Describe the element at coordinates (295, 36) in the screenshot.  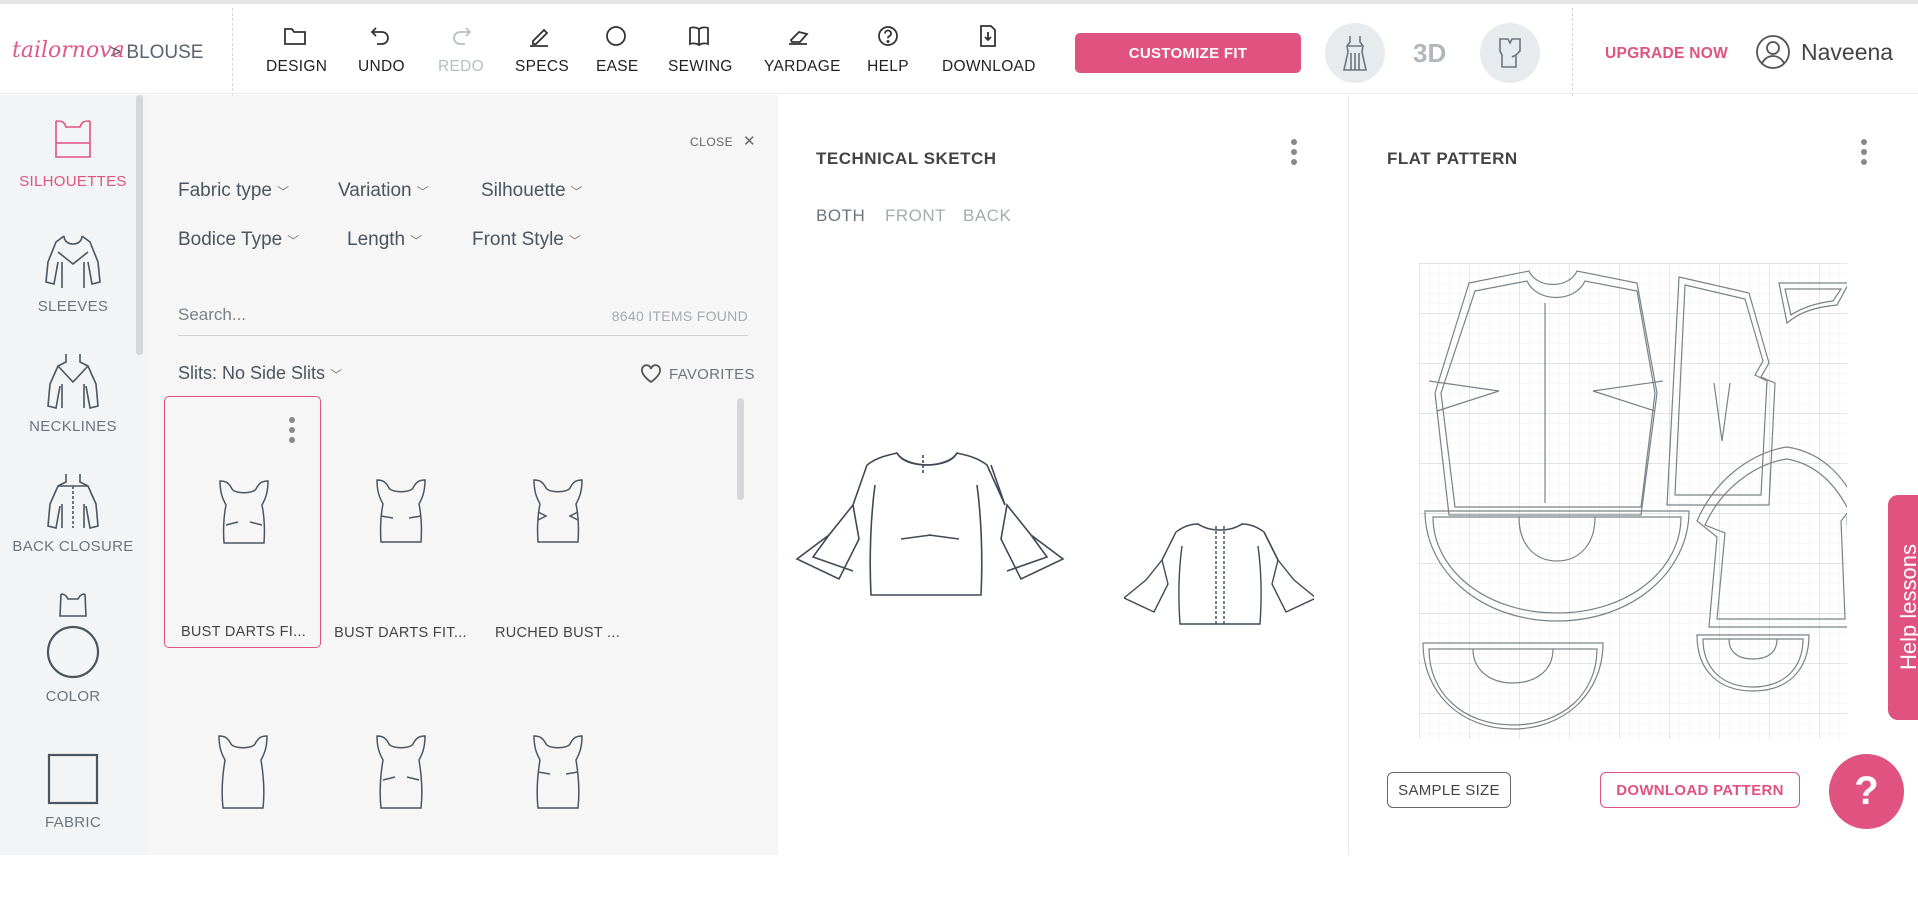
I see `folder-icon` at that location.